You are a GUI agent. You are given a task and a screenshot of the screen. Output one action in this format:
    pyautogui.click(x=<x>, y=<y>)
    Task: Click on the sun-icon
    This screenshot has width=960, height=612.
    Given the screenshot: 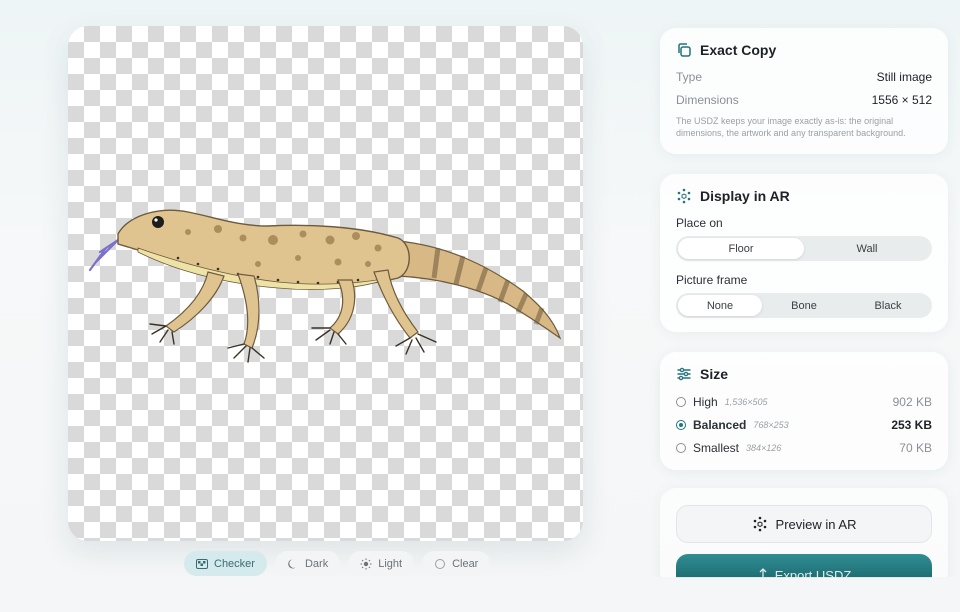 What is the action you would take?
    pyautogui.click(x=366, y=564)
    